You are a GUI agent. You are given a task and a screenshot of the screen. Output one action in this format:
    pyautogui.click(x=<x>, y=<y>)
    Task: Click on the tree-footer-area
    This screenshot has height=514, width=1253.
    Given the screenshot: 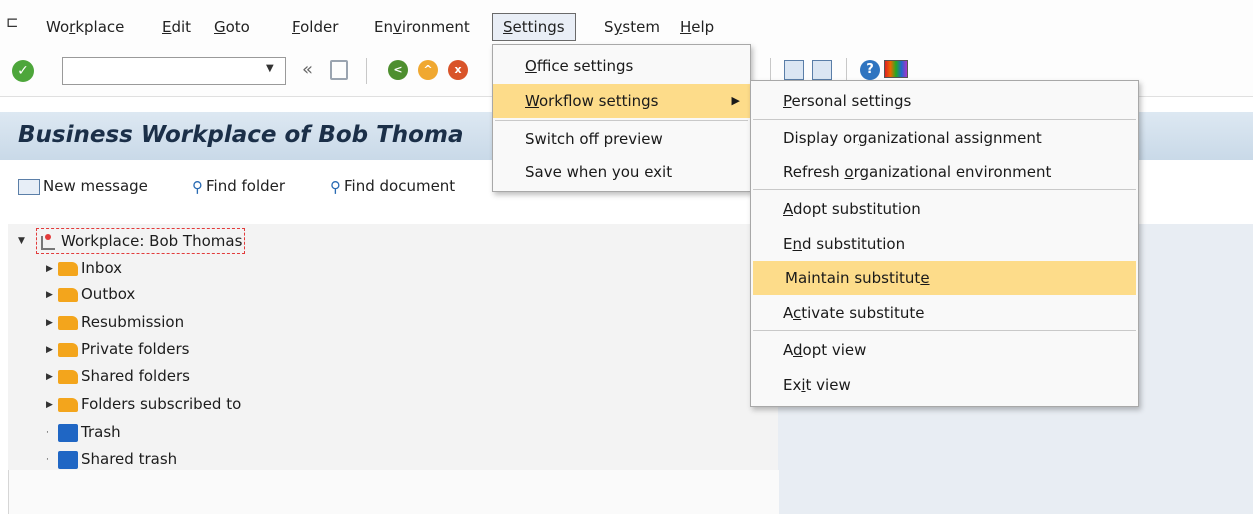 What is the action you would take?
    pyautogui.click(x=393, y=492)
    